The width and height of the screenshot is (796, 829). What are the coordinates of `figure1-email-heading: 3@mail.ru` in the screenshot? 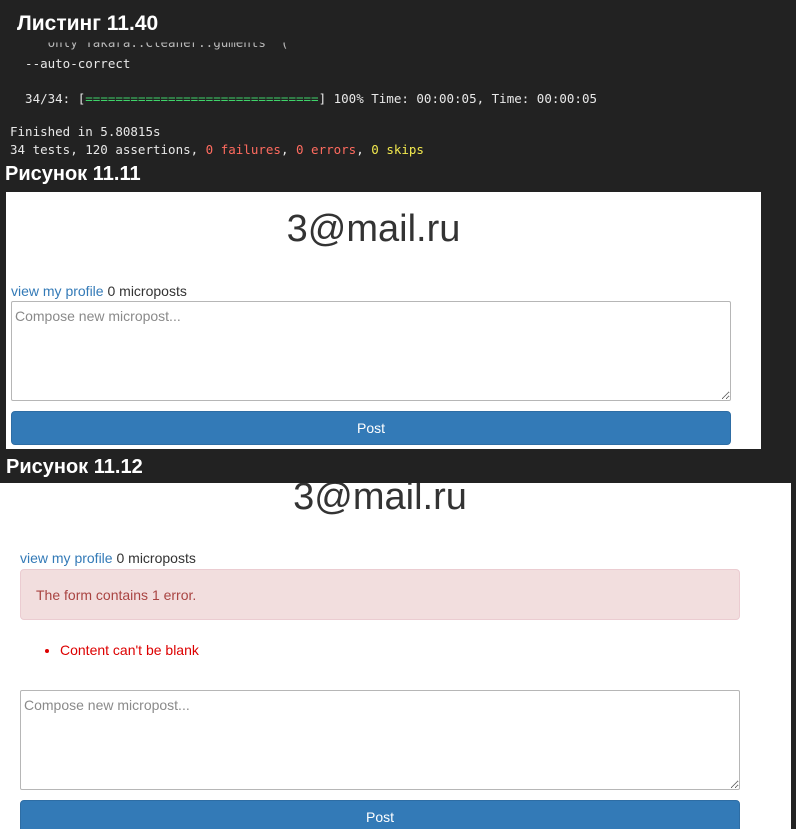 It's located at (373, 229).